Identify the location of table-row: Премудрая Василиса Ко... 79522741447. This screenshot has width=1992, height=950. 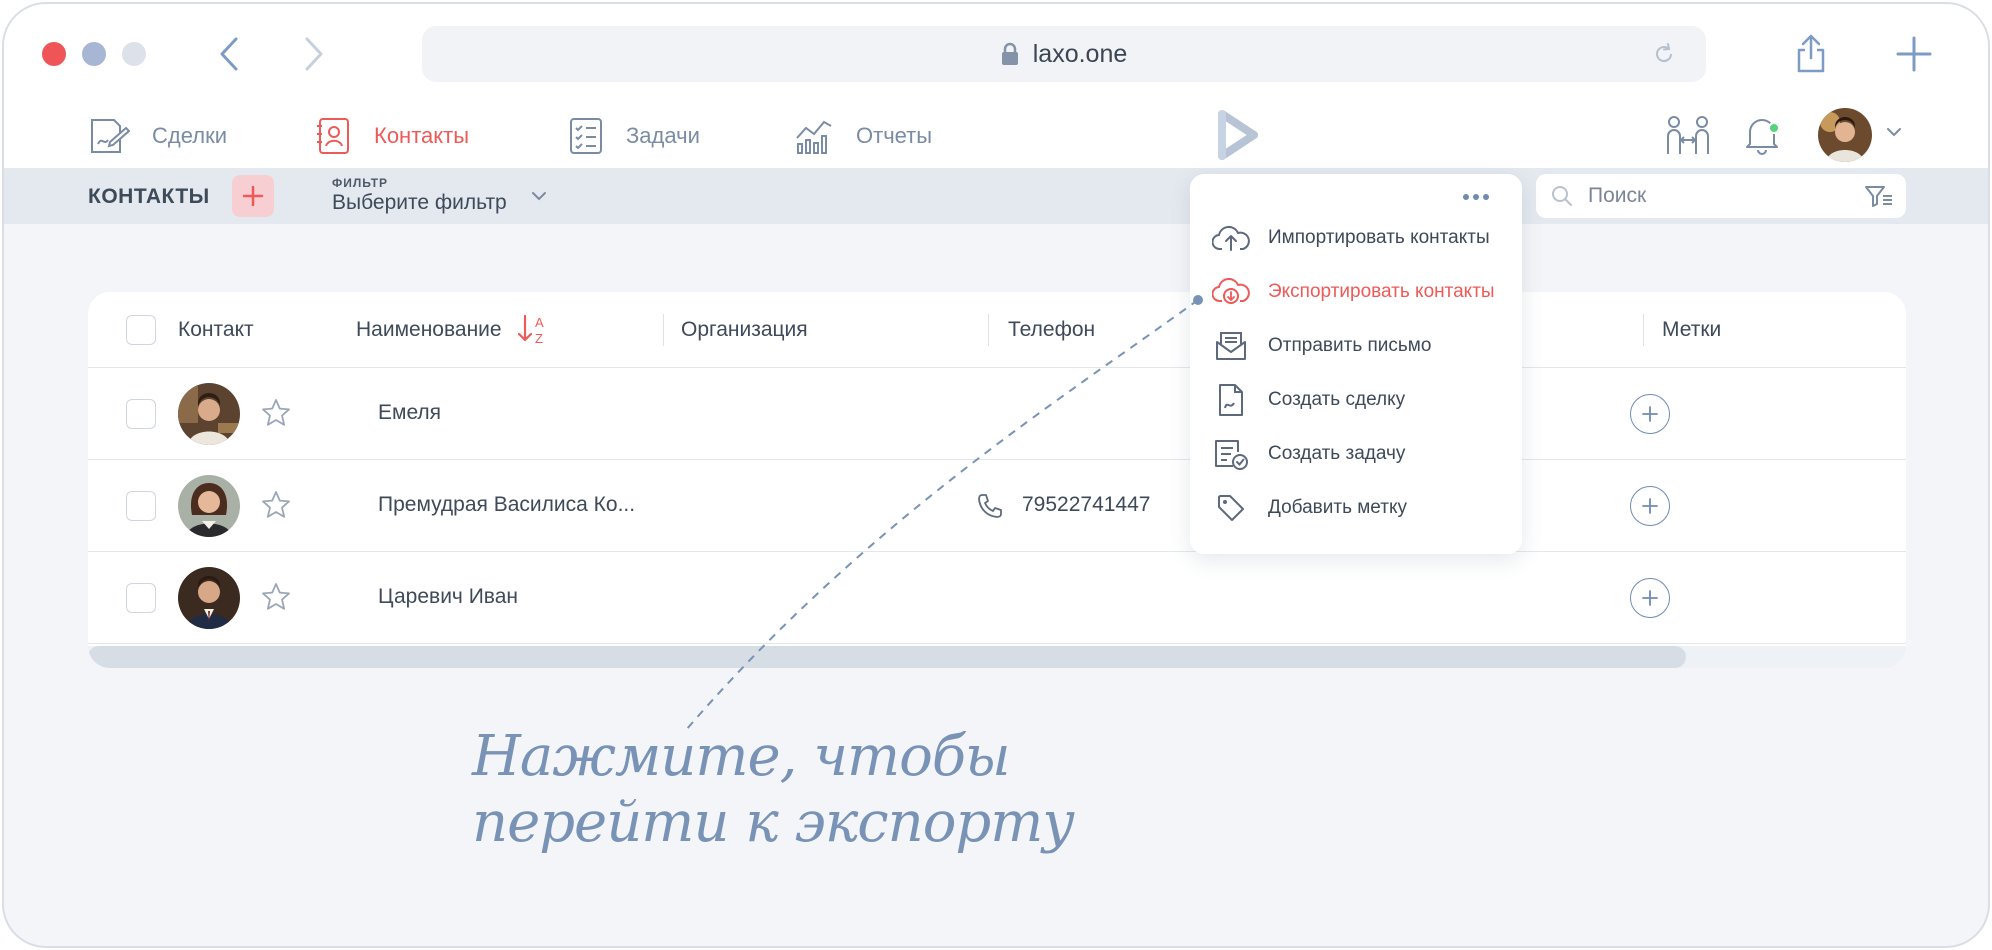
(997, 506).